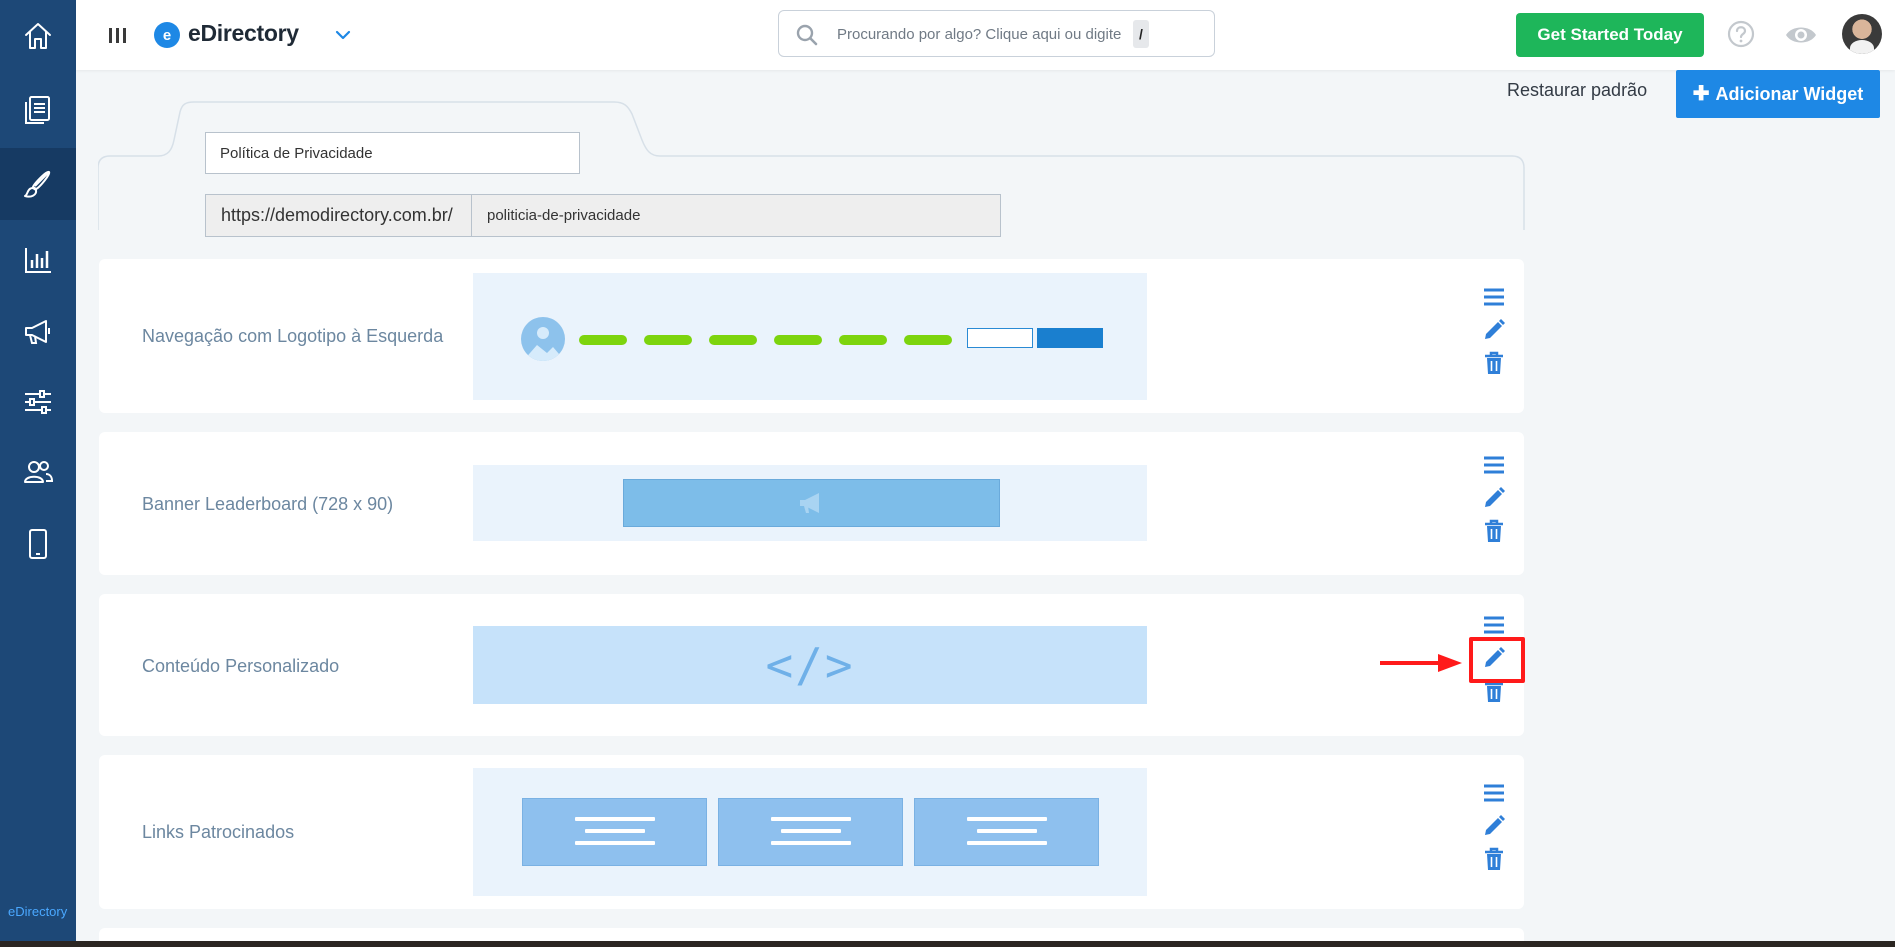 The image size is (1895, 947). Describe the element at coordinates (167, 35) in the screenshot. I see `brand-logo-icon: e` at that location.